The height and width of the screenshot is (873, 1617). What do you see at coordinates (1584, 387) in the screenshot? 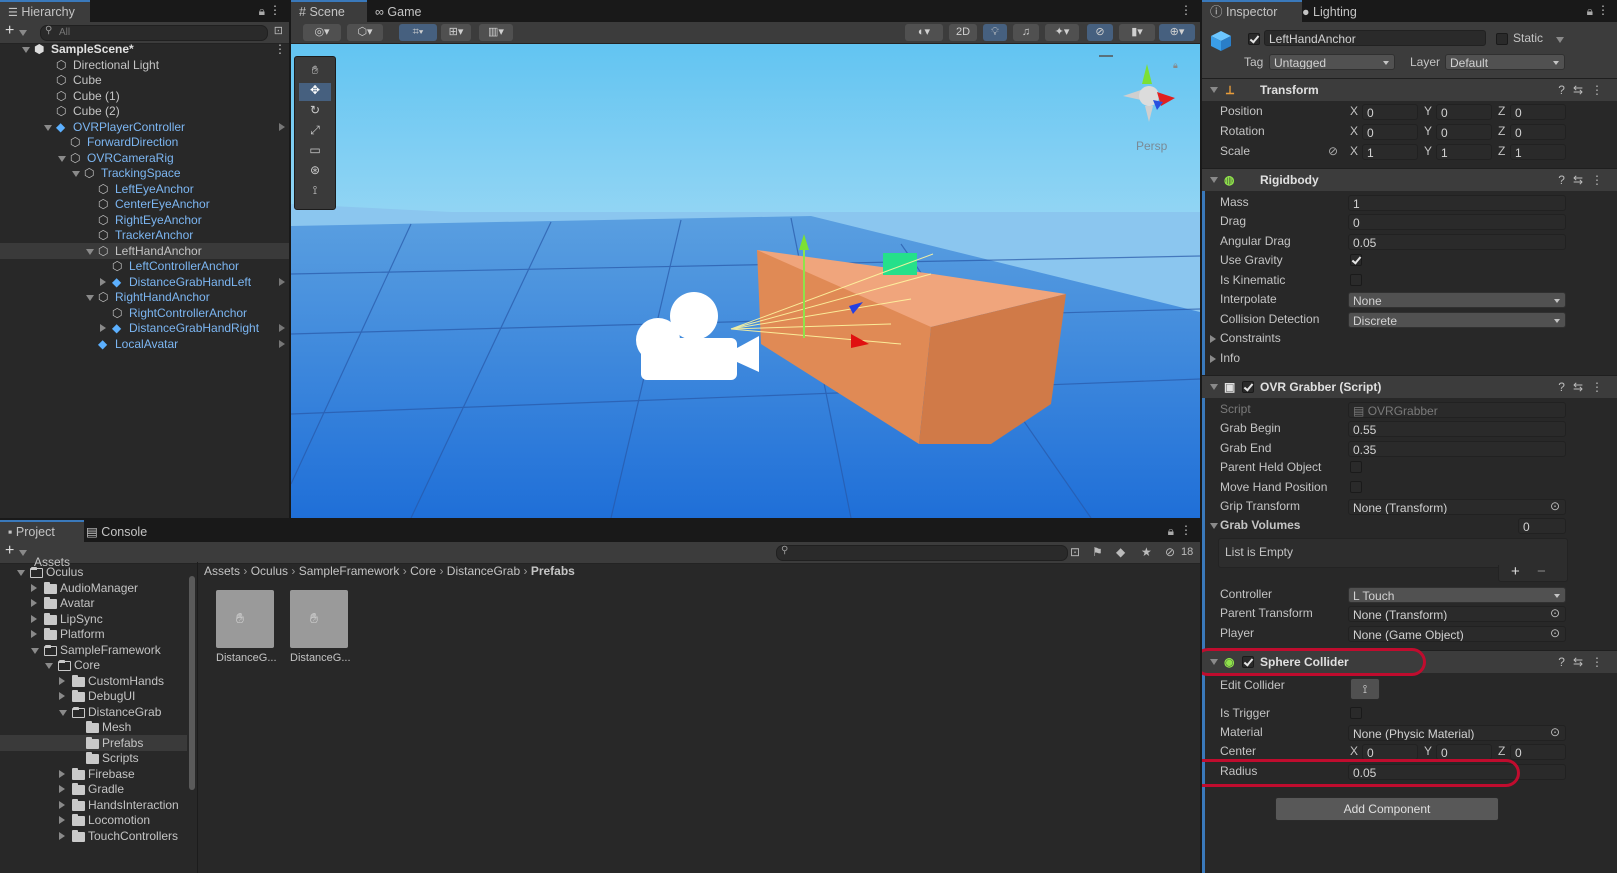
I see `component-header-icons: ?⇆⋮` at bounding box center [1584, 387].